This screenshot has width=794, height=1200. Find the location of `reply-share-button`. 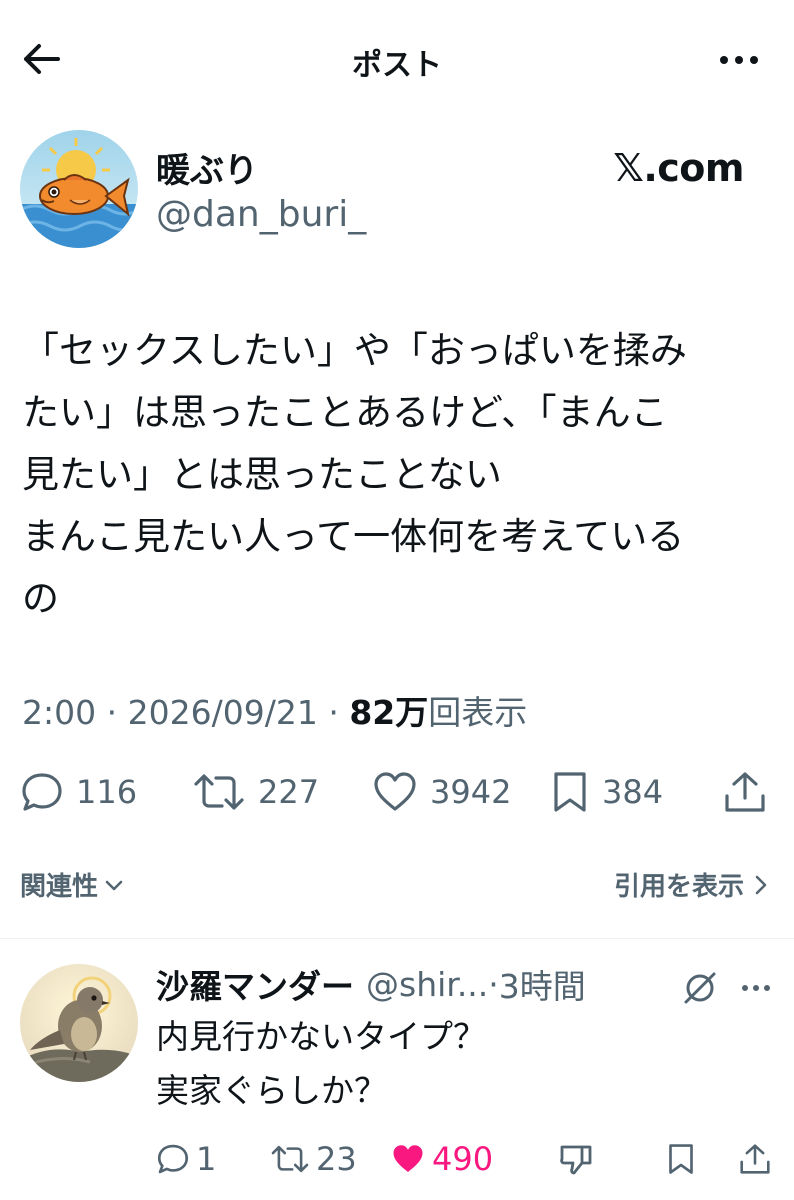

reply-share-button is located at coordinates (755, 1159).